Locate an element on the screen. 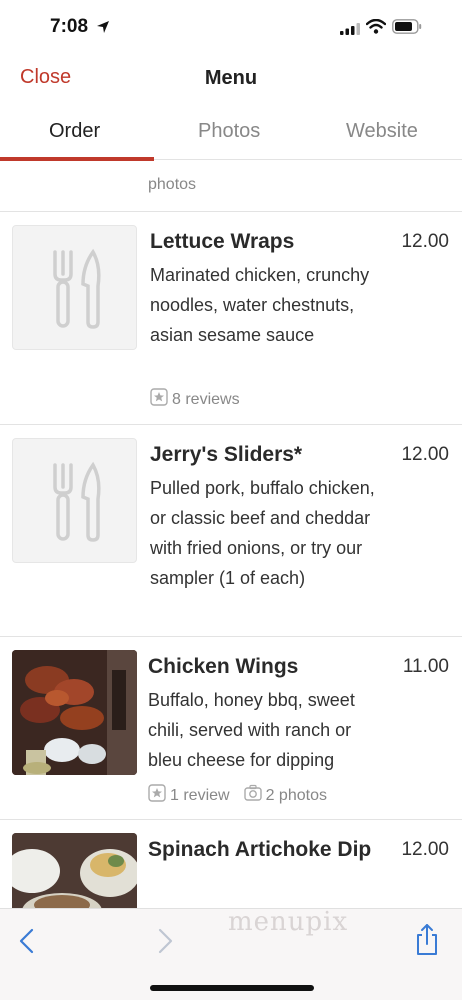  item-reviews: 1 review is located at coordinates (200, 795).